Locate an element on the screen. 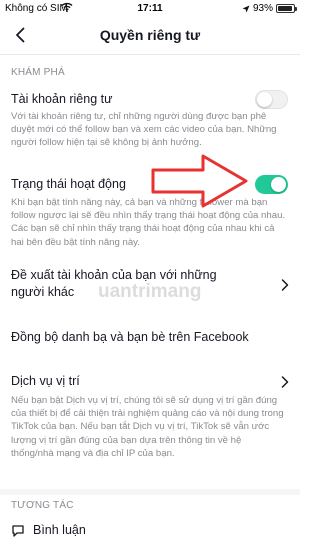 This screenshot has height=539, width=320. comments-title: Bình luận is located at coordinates (59, 530).